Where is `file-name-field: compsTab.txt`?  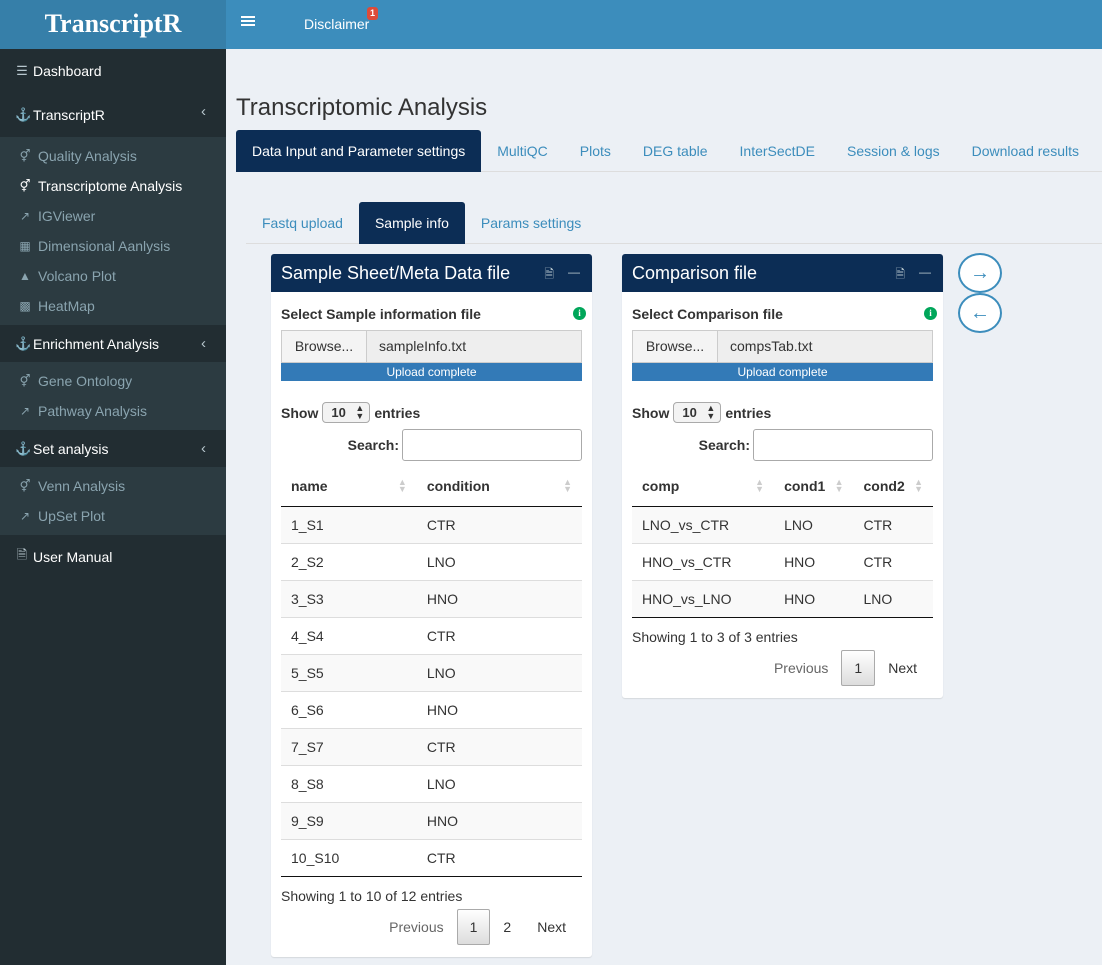 file-name-field: compsTab.txt is located at coordinates (825, 346).